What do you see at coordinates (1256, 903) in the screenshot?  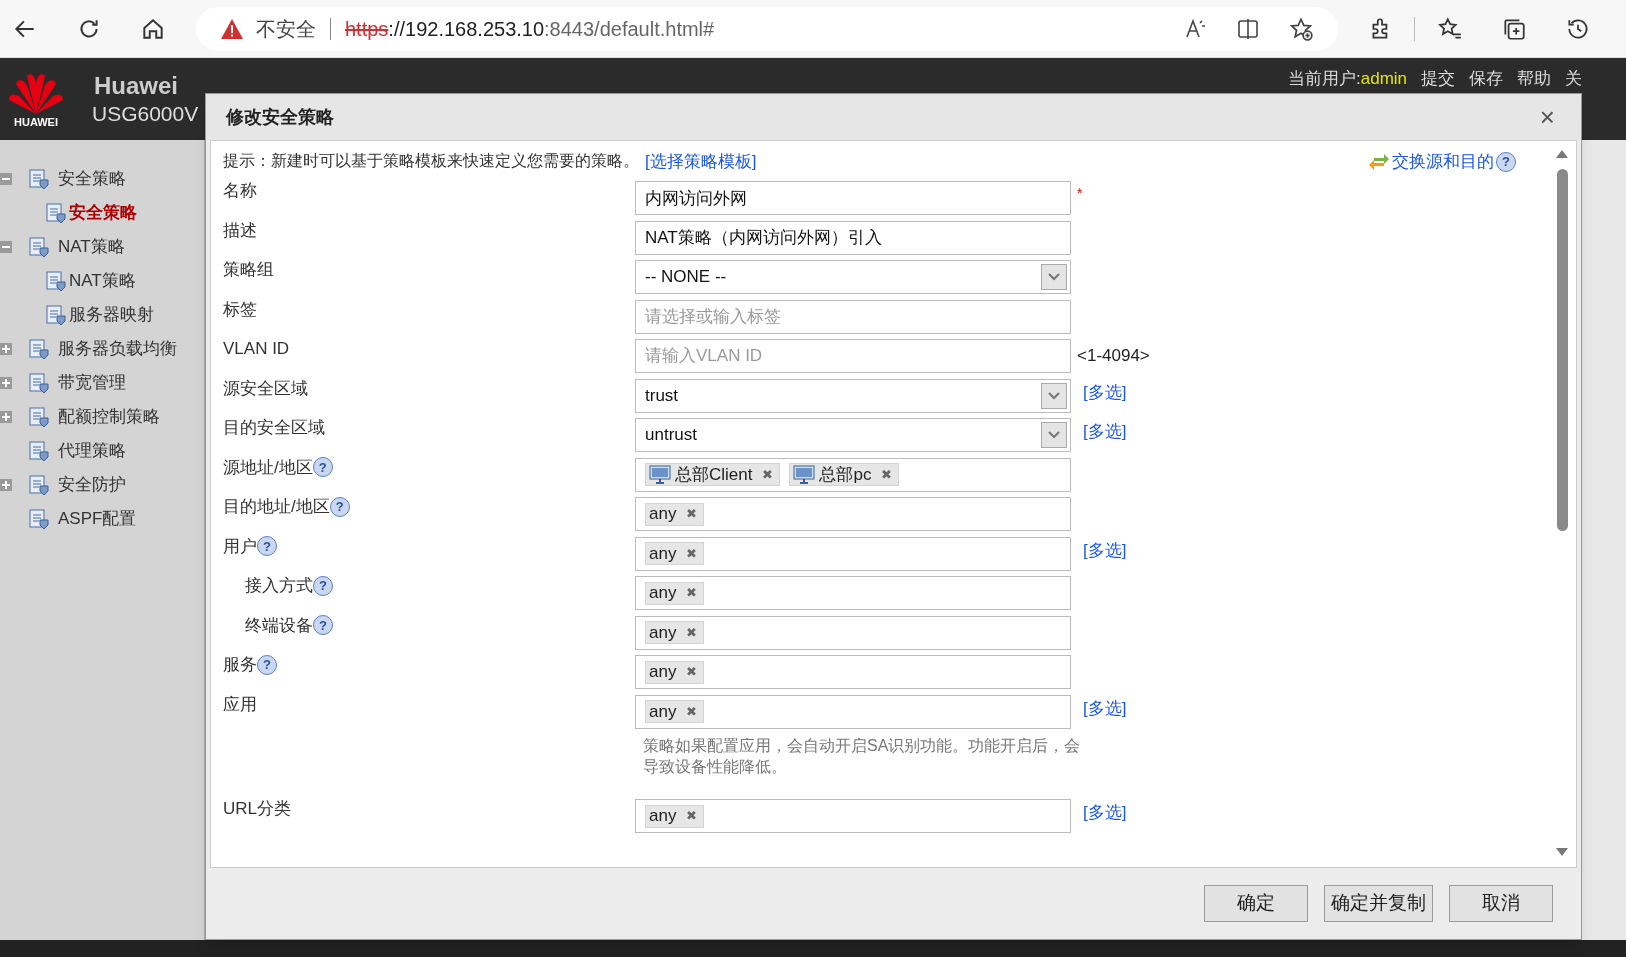 I see `dialog-button: 确定` at bounding box center [1256, 903].